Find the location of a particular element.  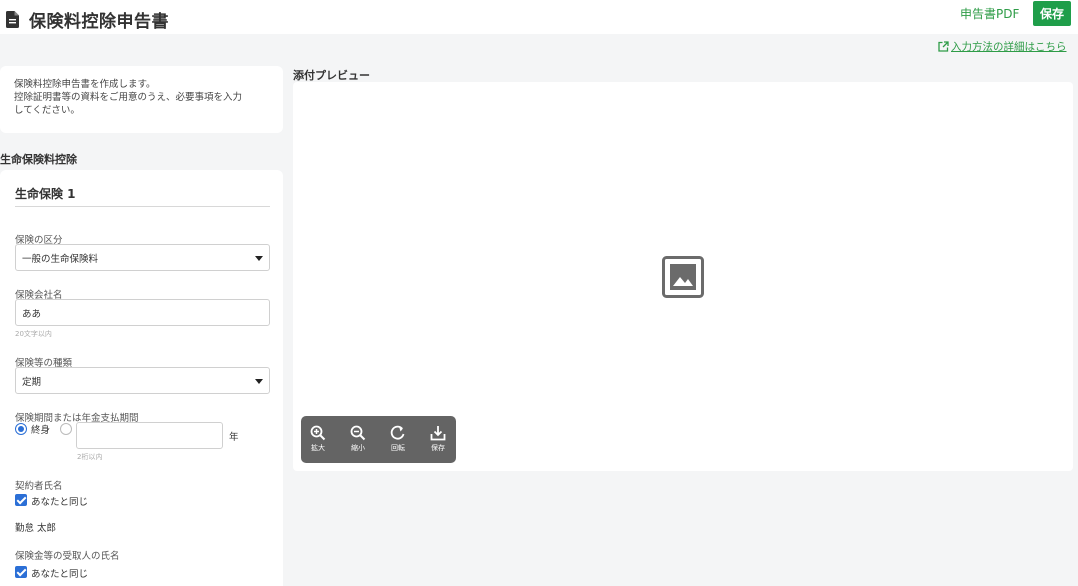

download-icon is located at coordinates (438, 433).